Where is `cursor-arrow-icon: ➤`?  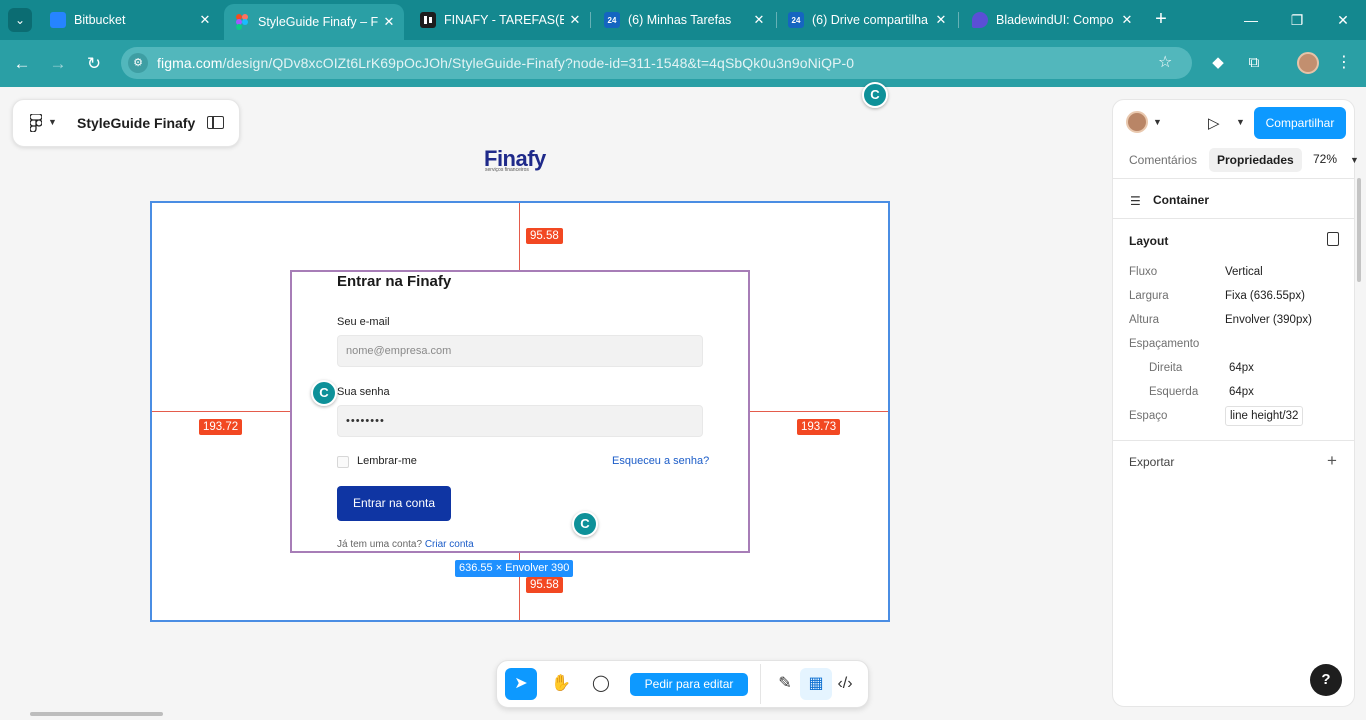 cursor-arrow-icon: ➤ is located at coordinates (521, 683).